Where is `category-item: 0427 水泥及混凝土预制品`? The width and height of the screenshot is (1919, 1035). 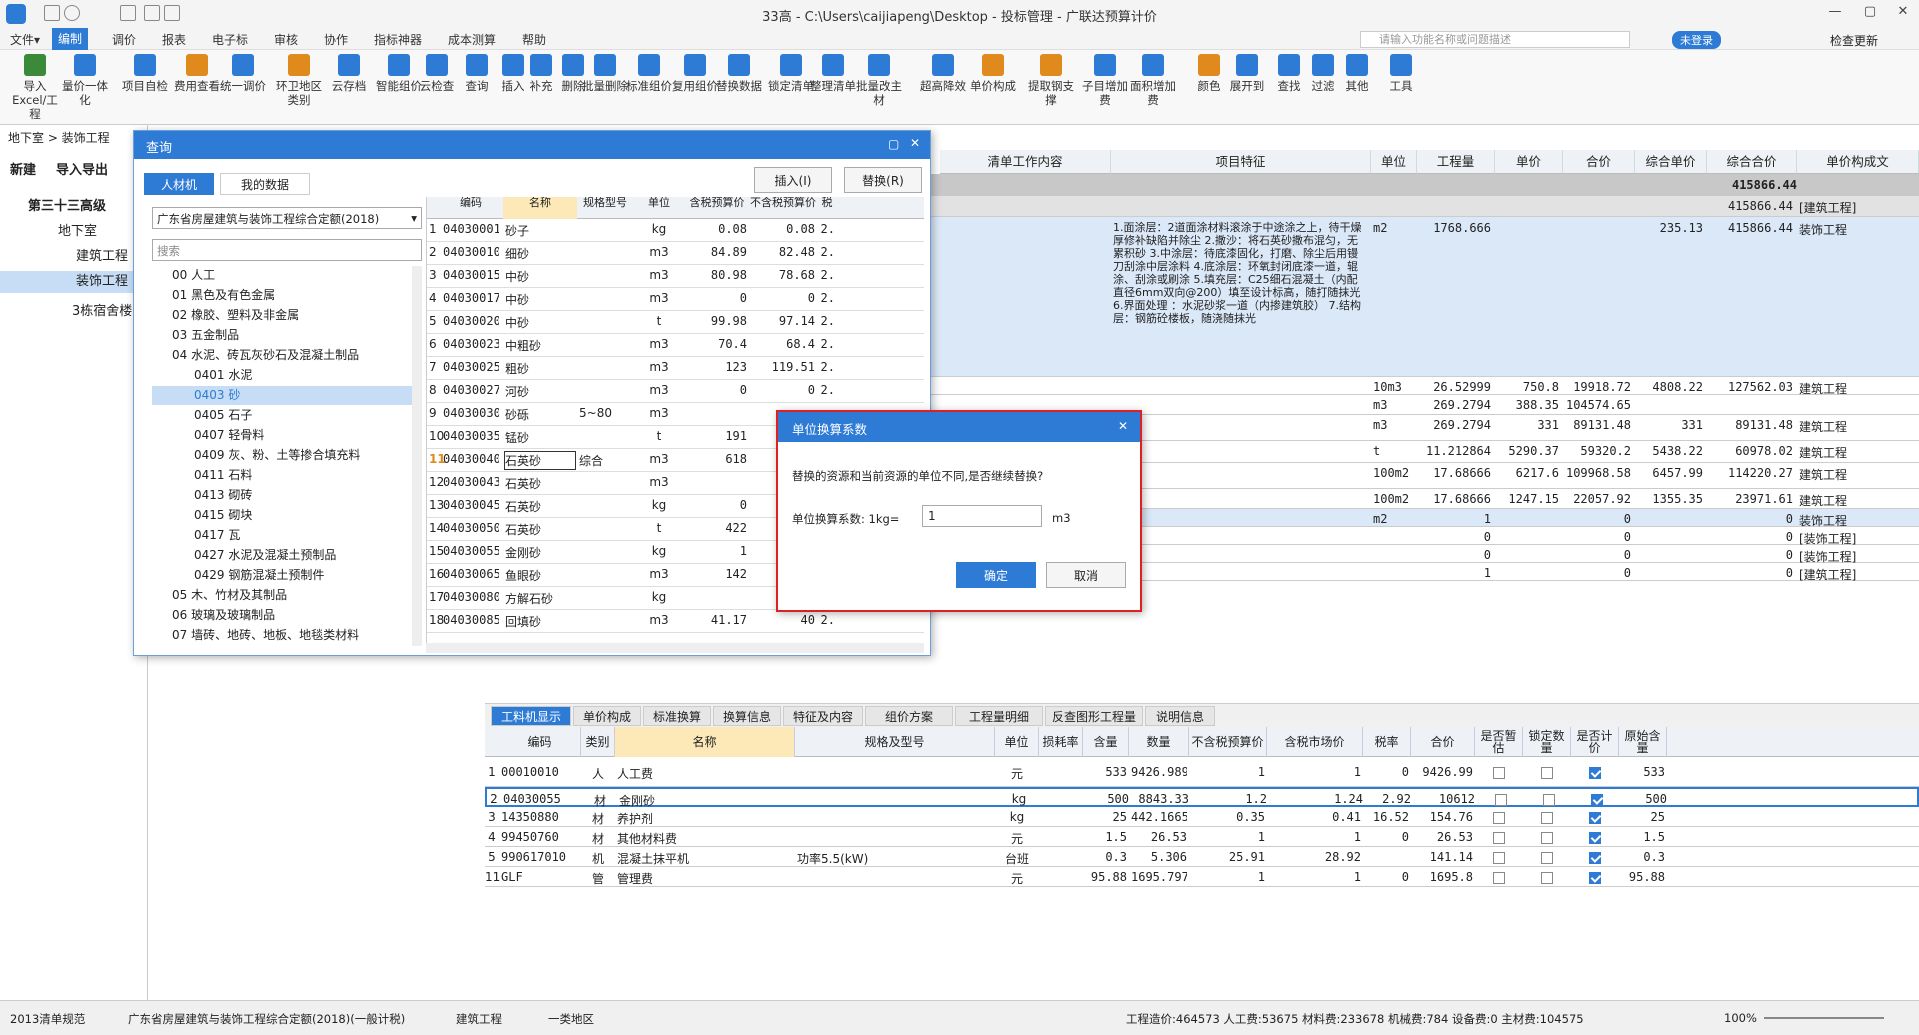
category-item: 0427 水泥及混凝土预制品 is located at coordinates (282, 555).